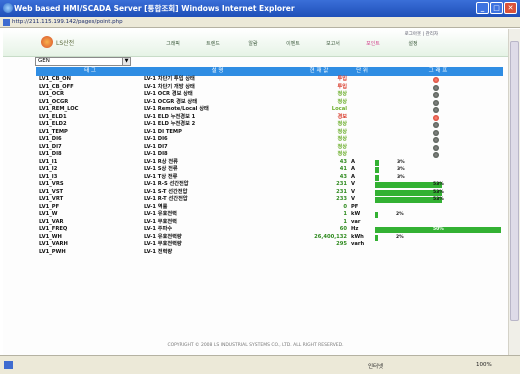 This screenshot has height=374, width=520. What do you see at coordinates (269, 170) in the screenshot?
I see `table-row: LV1_I2 LV-1 S상 전류 41 A 3%` at bounding box center [269, 170].